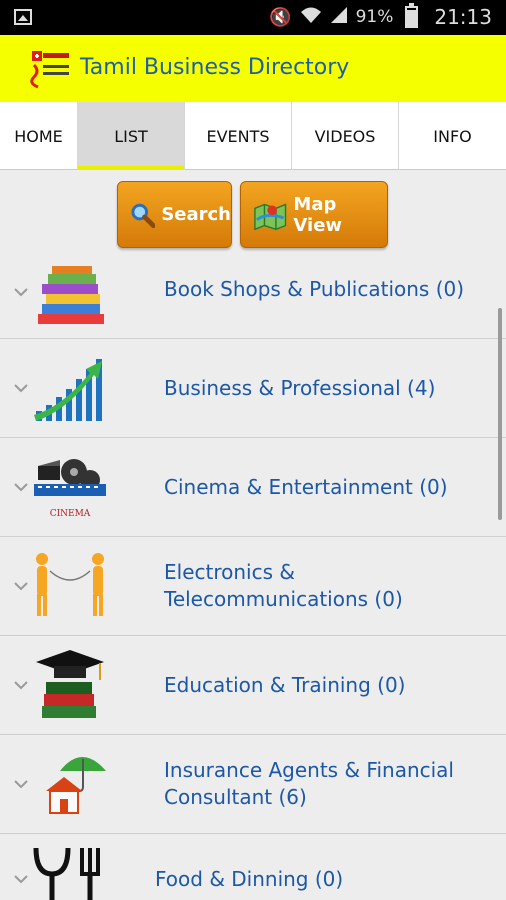 The image size is (506, 900). I want to click on list-item: Book Shops & Publications (0), so click(253, 298).